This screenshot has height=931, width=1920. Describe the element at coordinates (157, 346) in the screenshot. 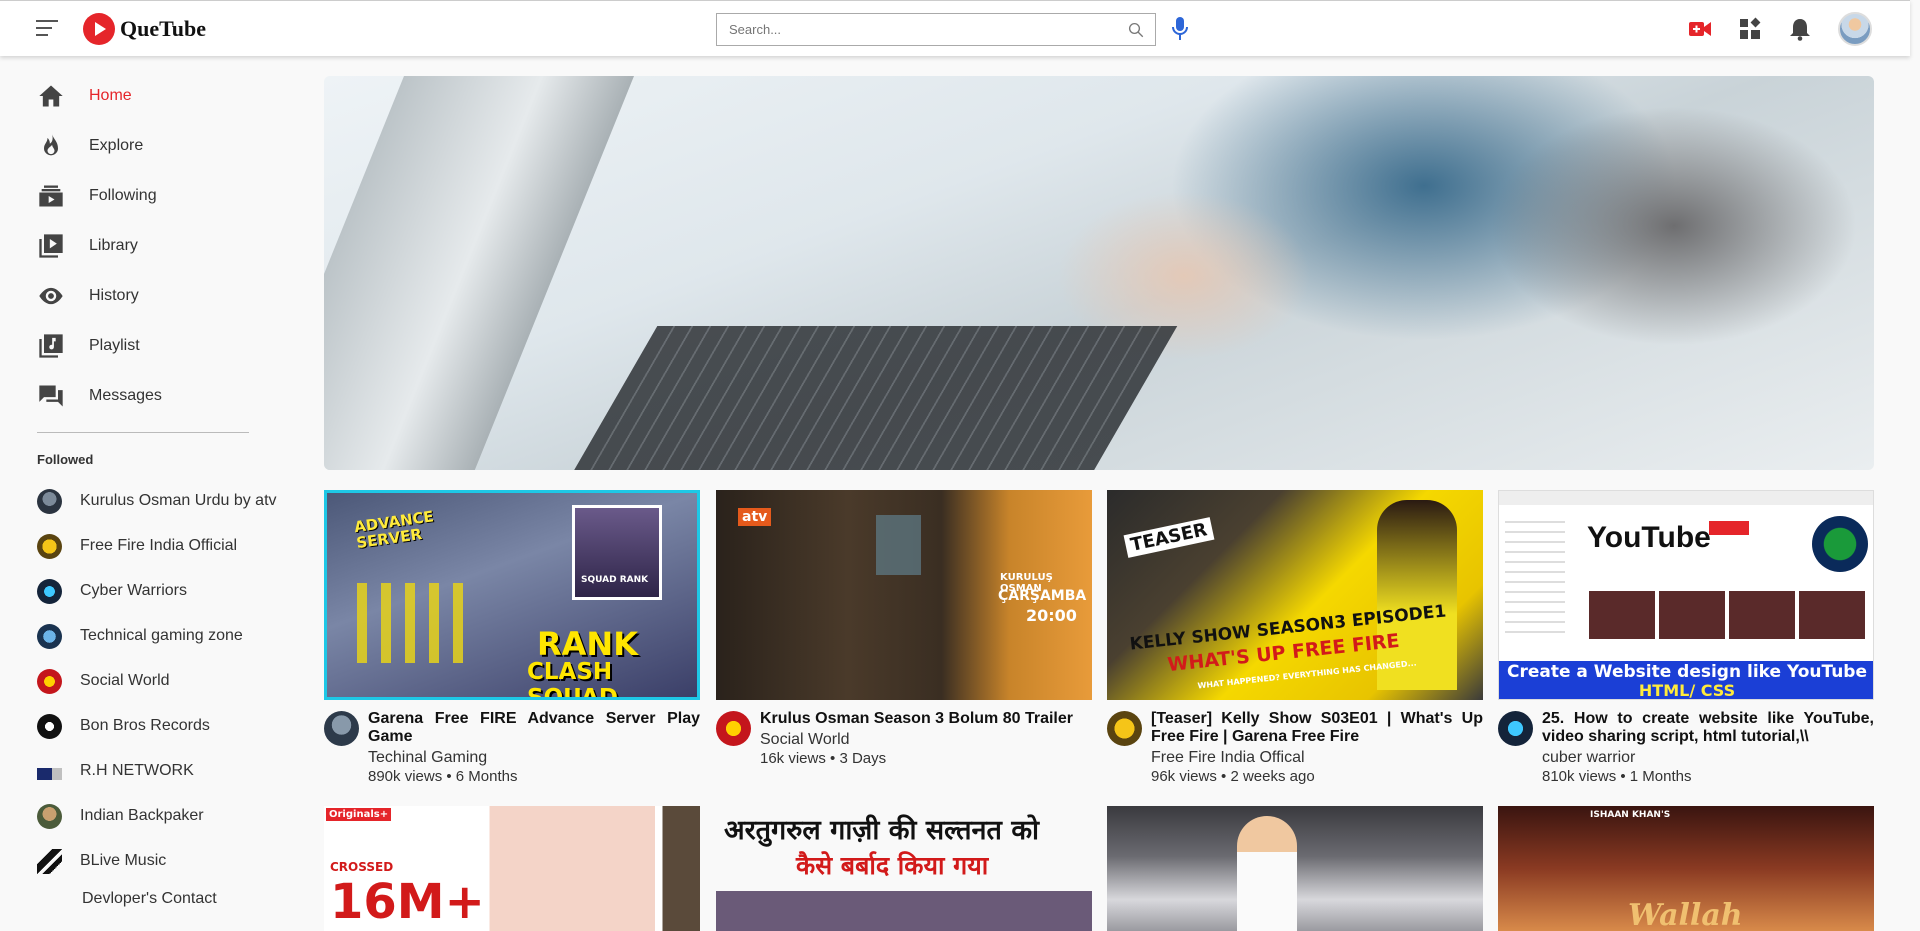

I see `nav-playlist: Playlist` at that location.